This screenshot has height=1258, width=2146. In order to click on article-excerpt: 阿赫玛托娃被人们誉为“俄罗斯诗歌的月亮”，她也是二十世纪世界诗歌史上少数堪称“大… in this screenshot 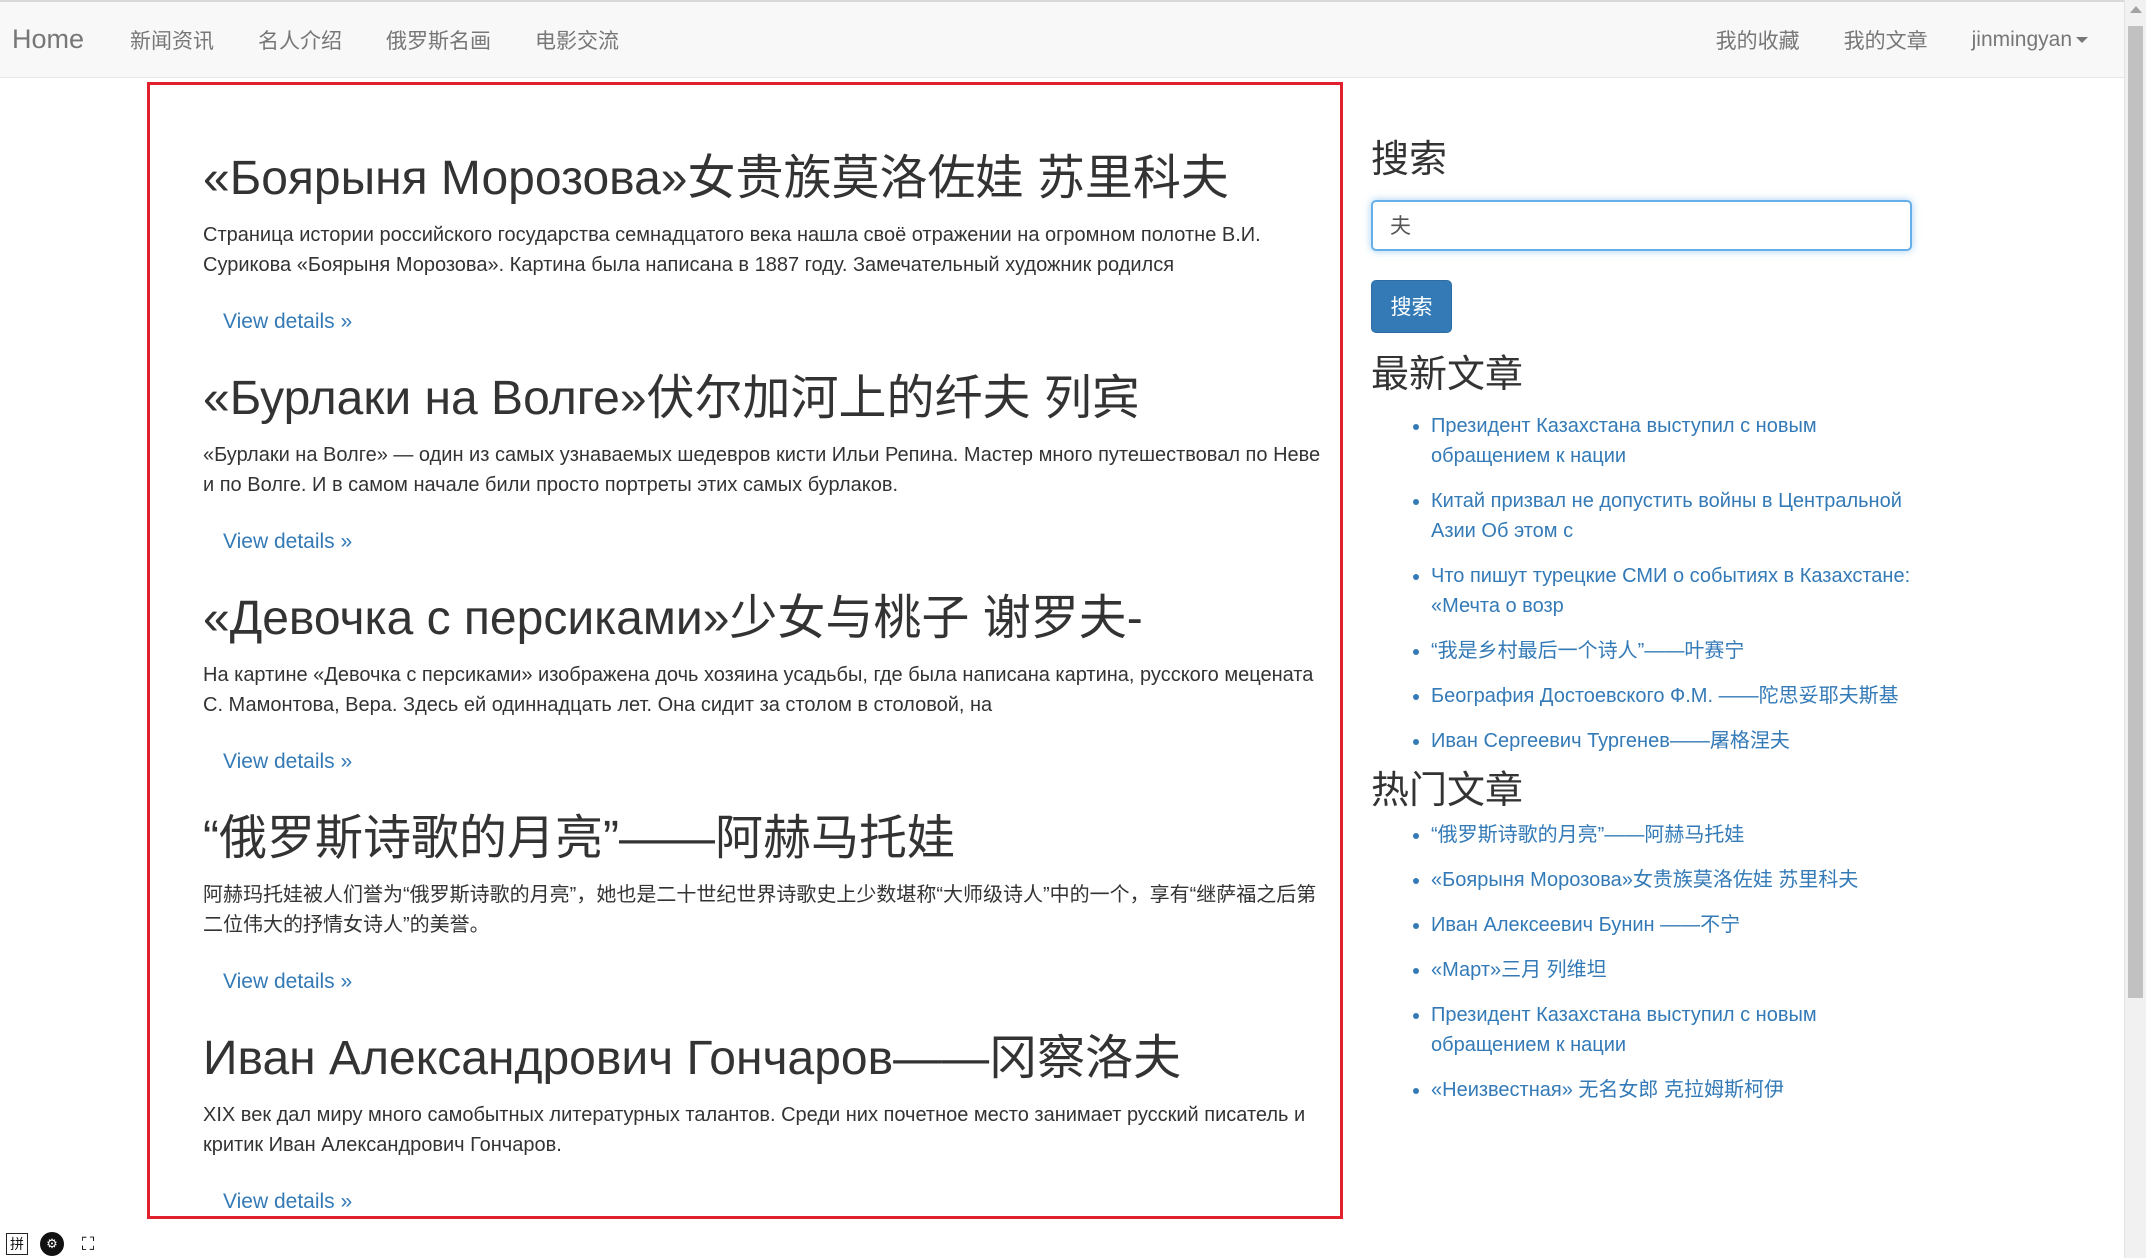, I will do `click(760, 909)`.